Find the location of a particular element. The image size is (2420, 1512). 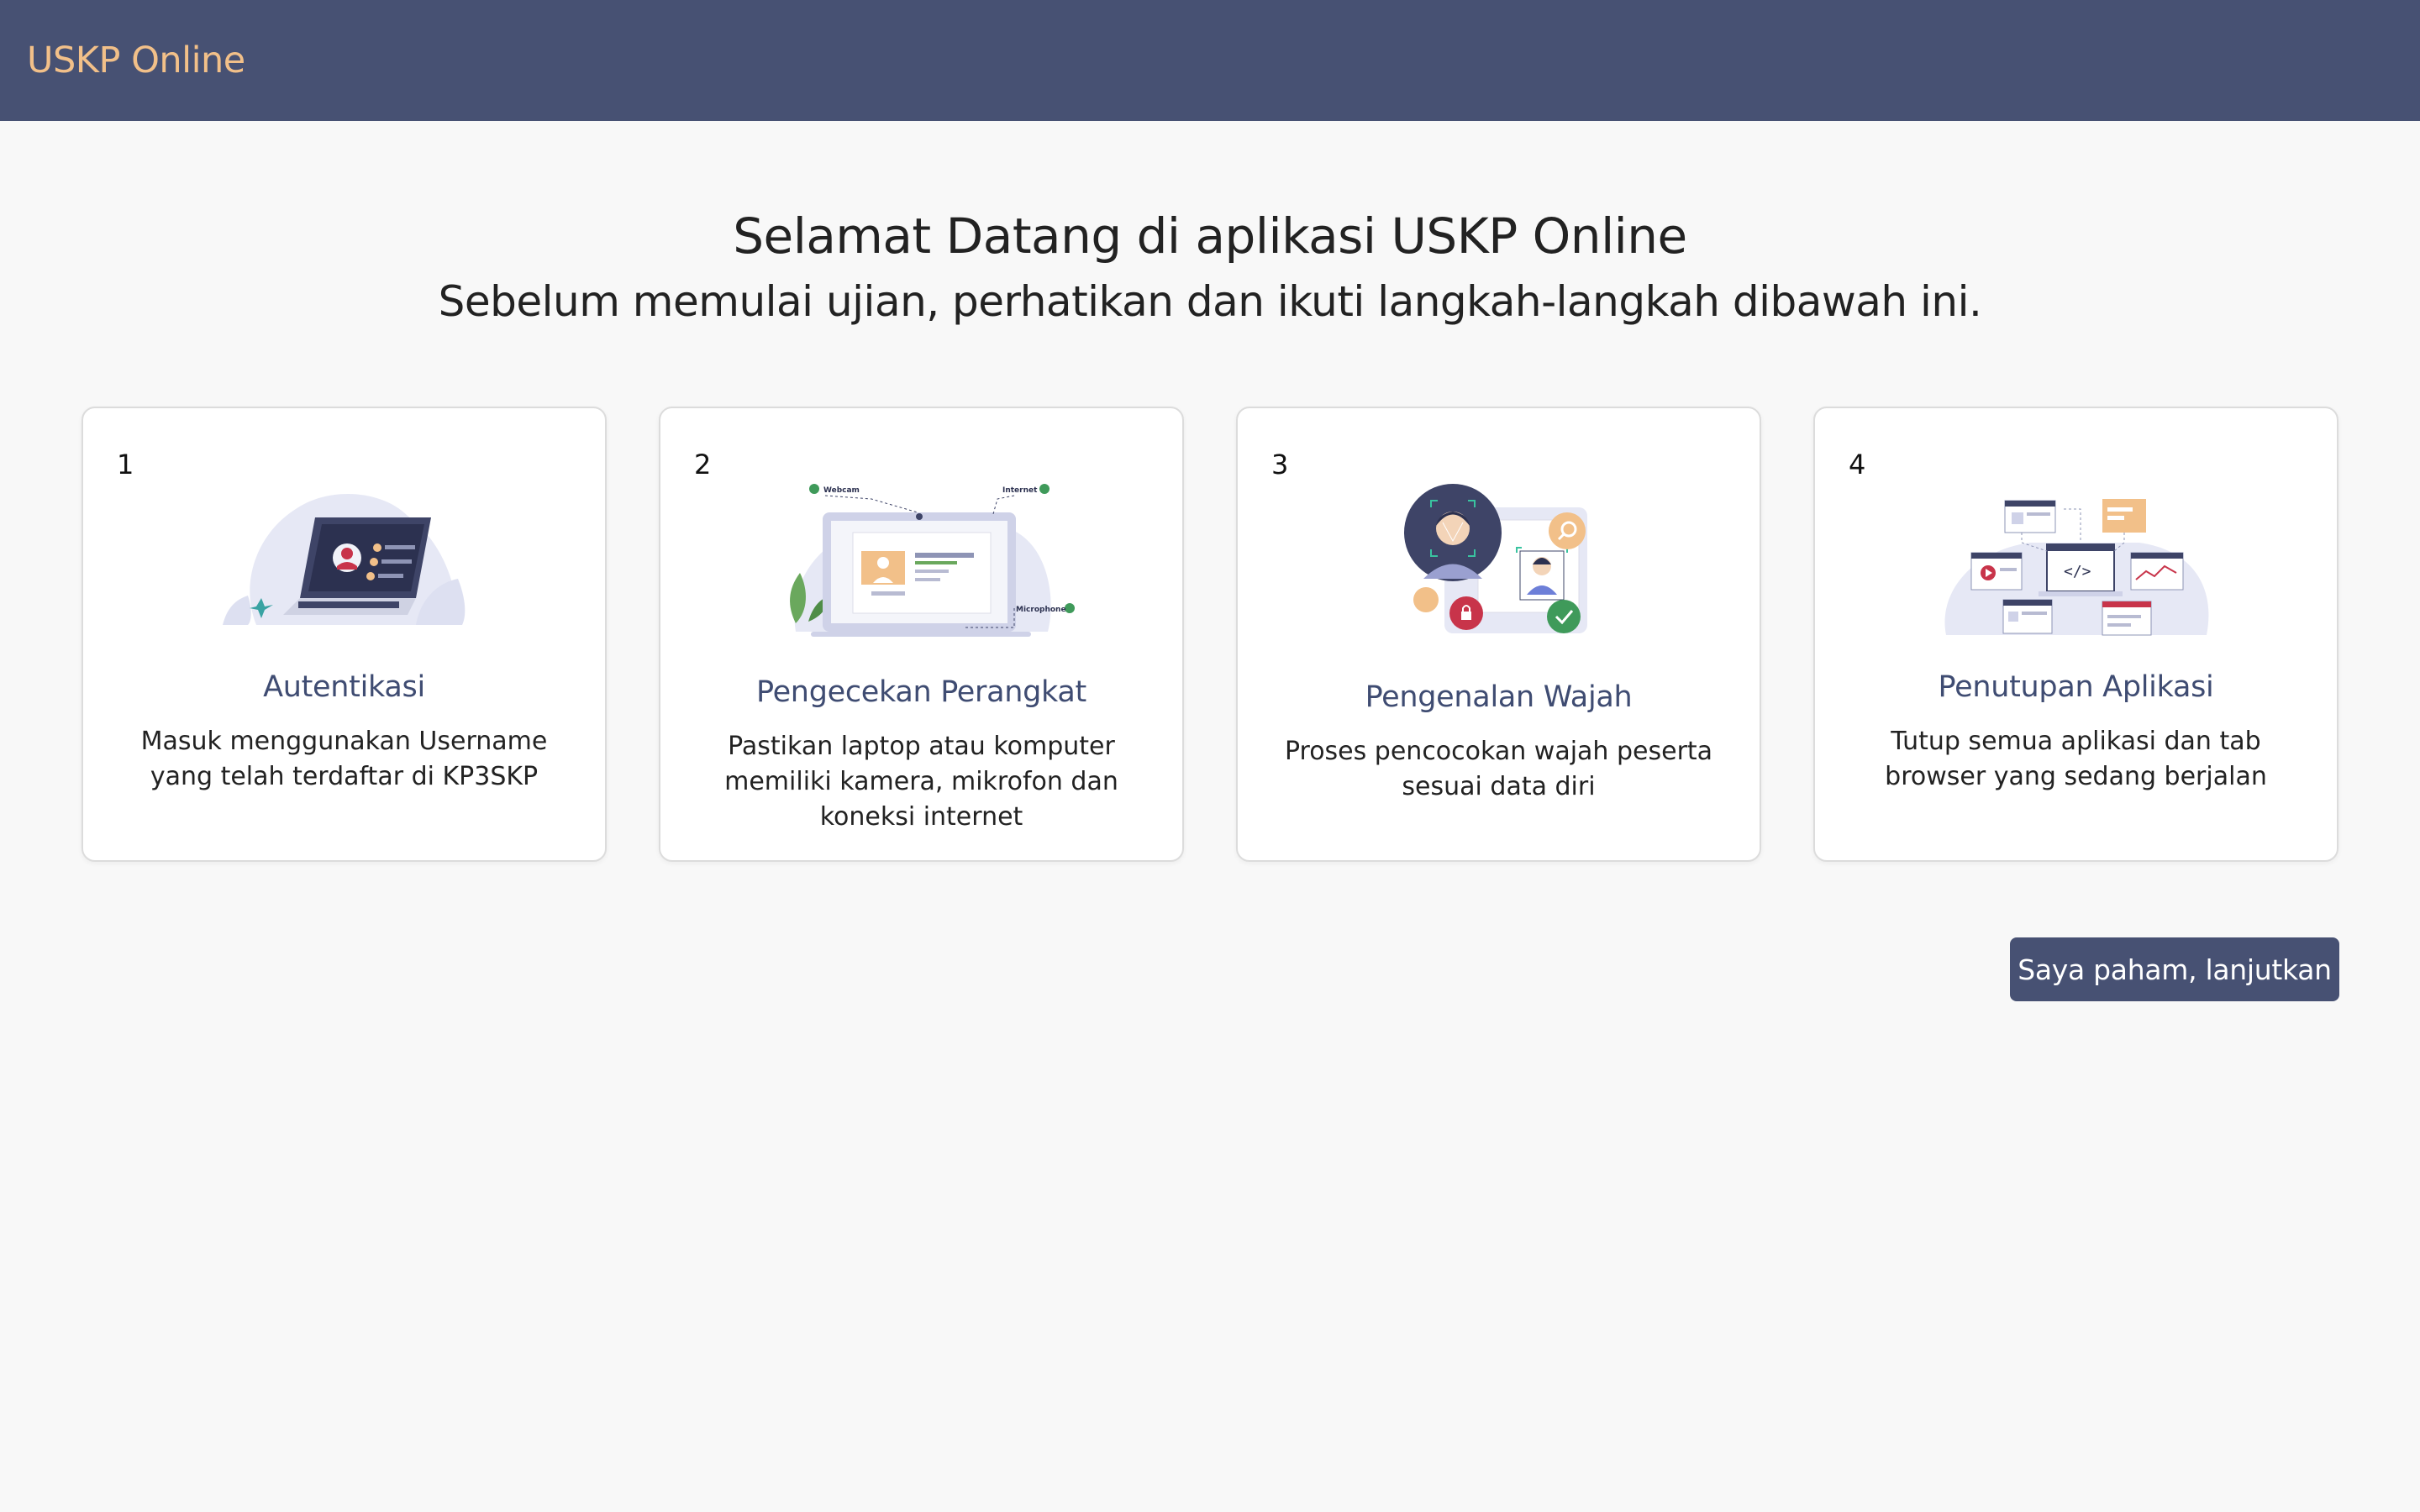

webcam-label: Webcam is located at coordinates (841, 490).